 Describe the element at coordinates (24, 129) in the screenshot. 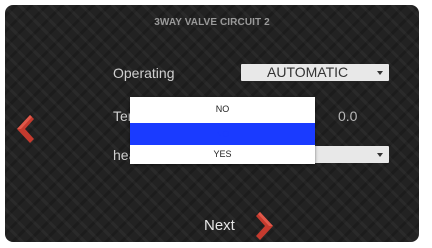

I see `chevron-left-icon` at that location.